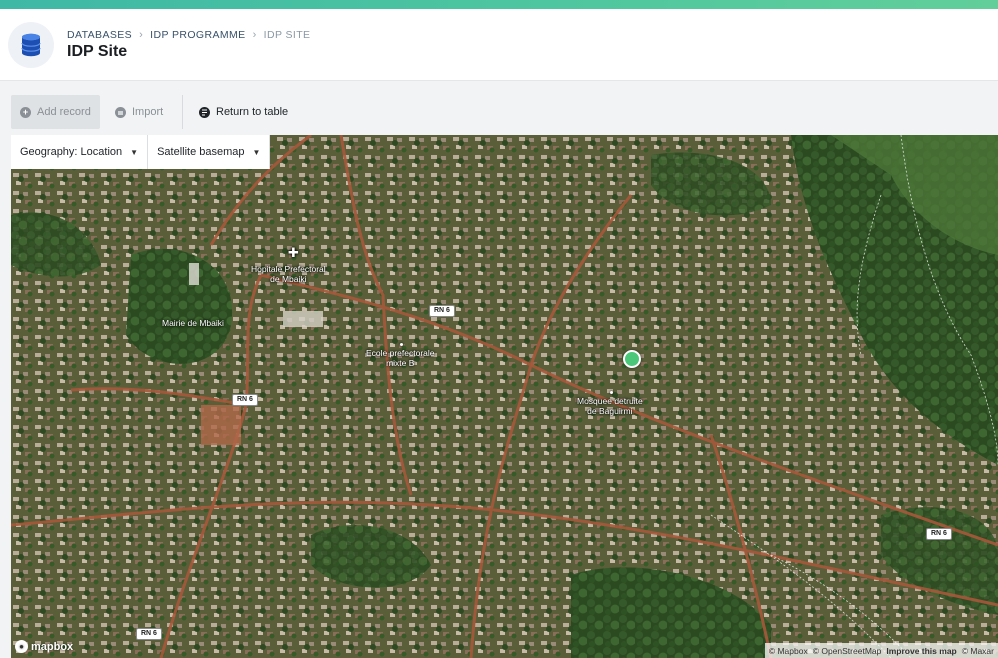 This screenshot has height=658, width=998. What do you see at coordinates (293, 252) in the screenshot?
I see `hospital-cross-icon: ✚` at bounding box center [293, 252].